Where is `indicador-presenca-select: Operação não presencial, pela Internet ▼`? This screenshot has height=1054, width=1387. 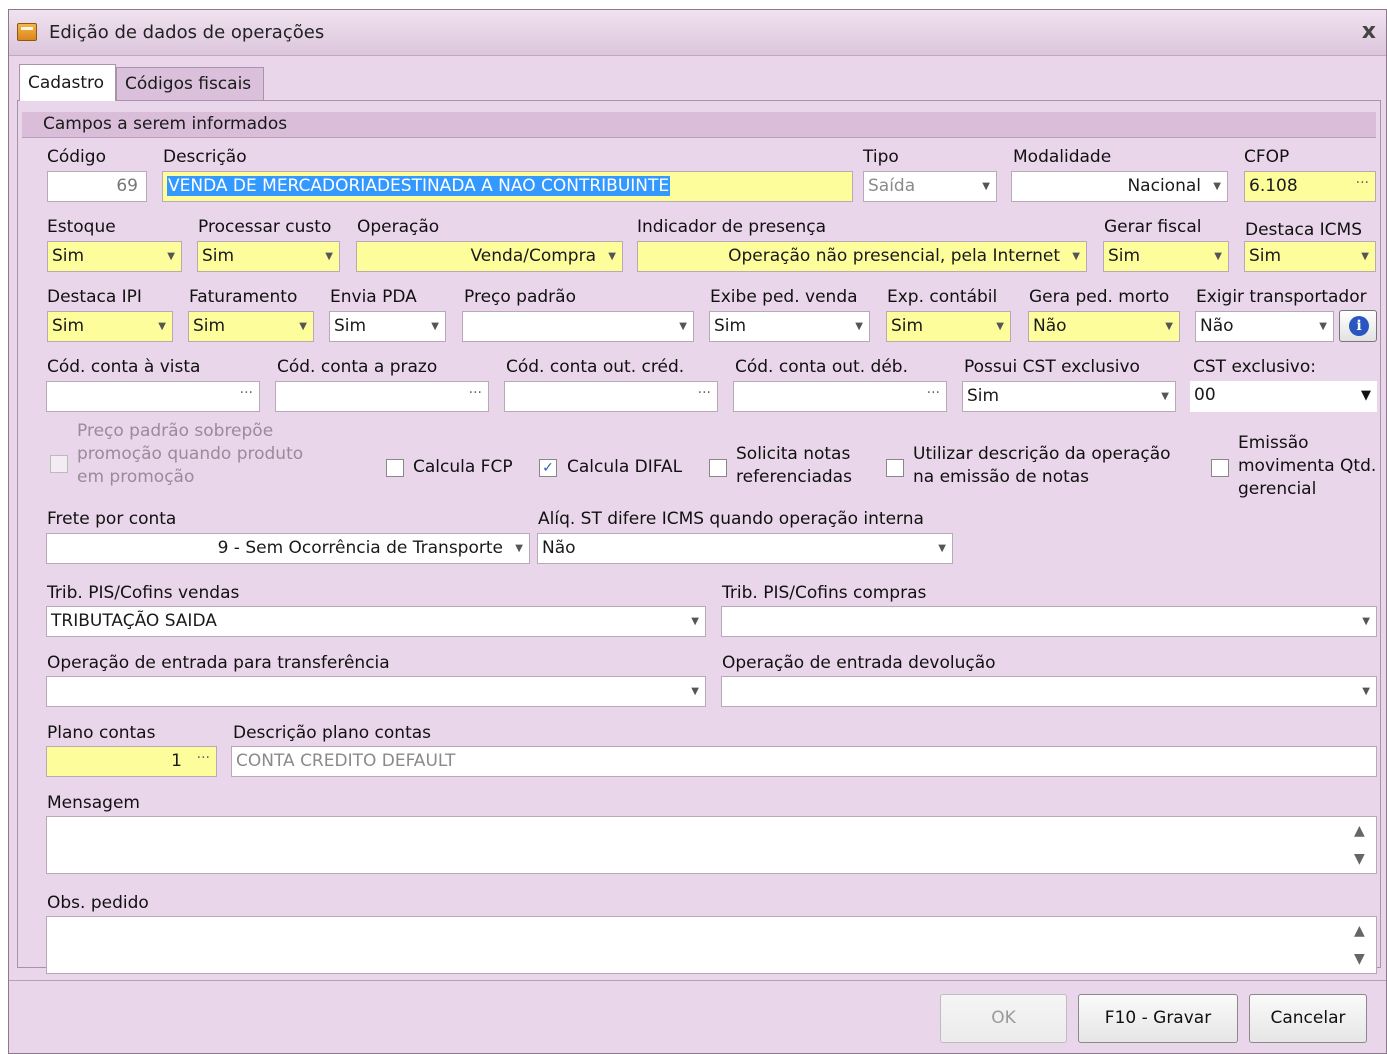 indicador-presenca-select: Operação não presencial, pela Internet ▼ is located at coordinates (862, 256).